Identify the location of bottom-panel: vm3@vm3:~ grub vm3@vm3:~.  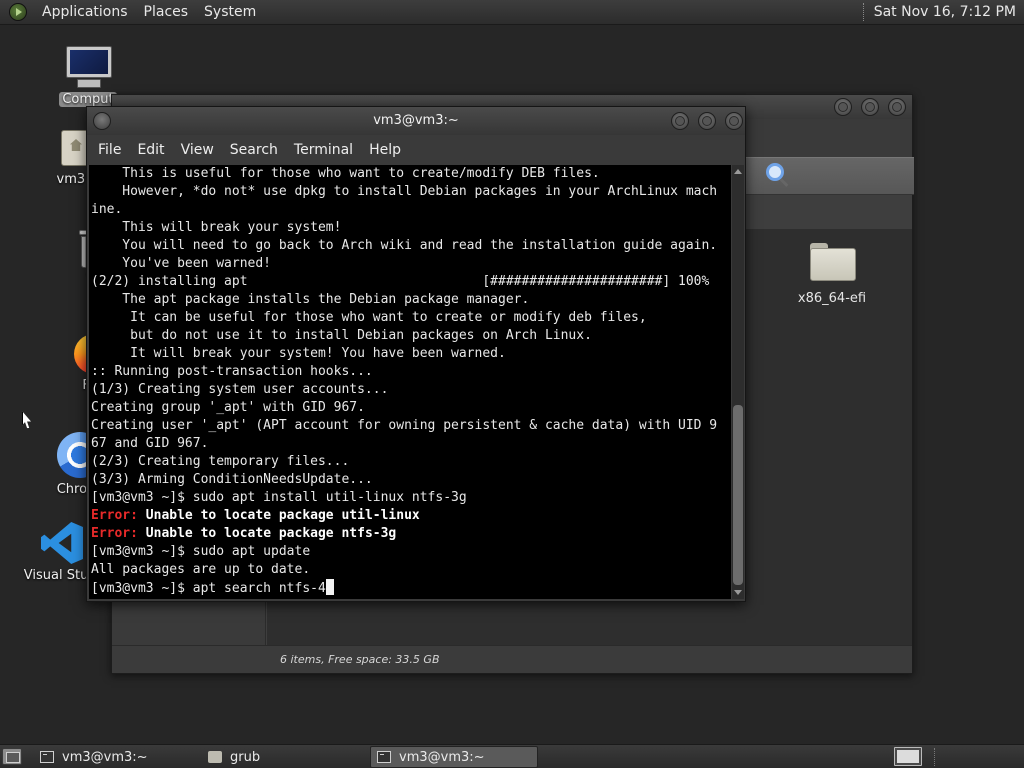
(512, 756).